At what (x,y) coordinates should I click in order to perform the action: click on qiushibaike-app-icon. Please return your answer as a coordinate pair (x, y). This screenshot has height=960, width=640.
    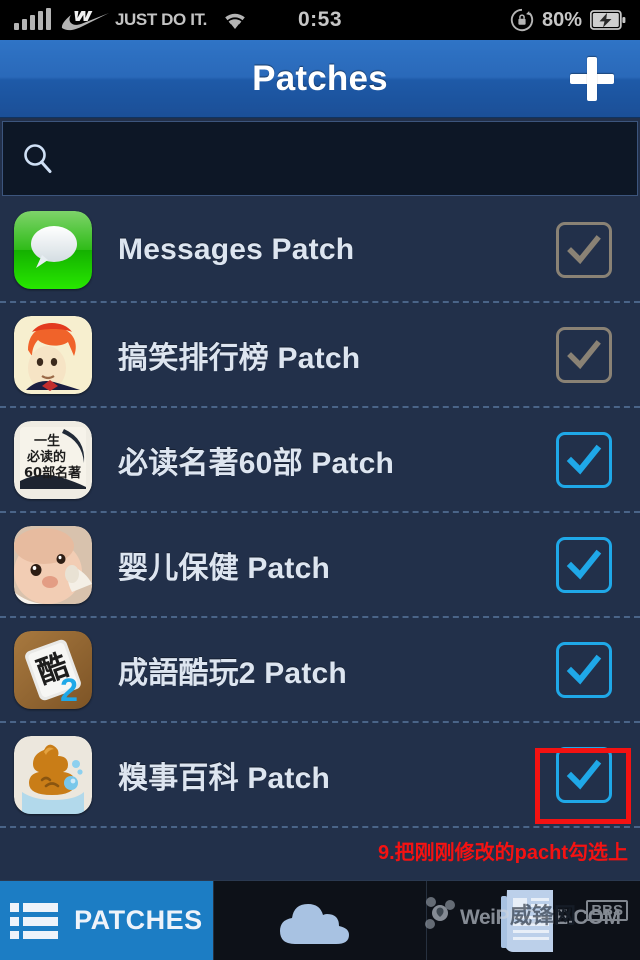
    Looking at the image, I should click on (53, 774).